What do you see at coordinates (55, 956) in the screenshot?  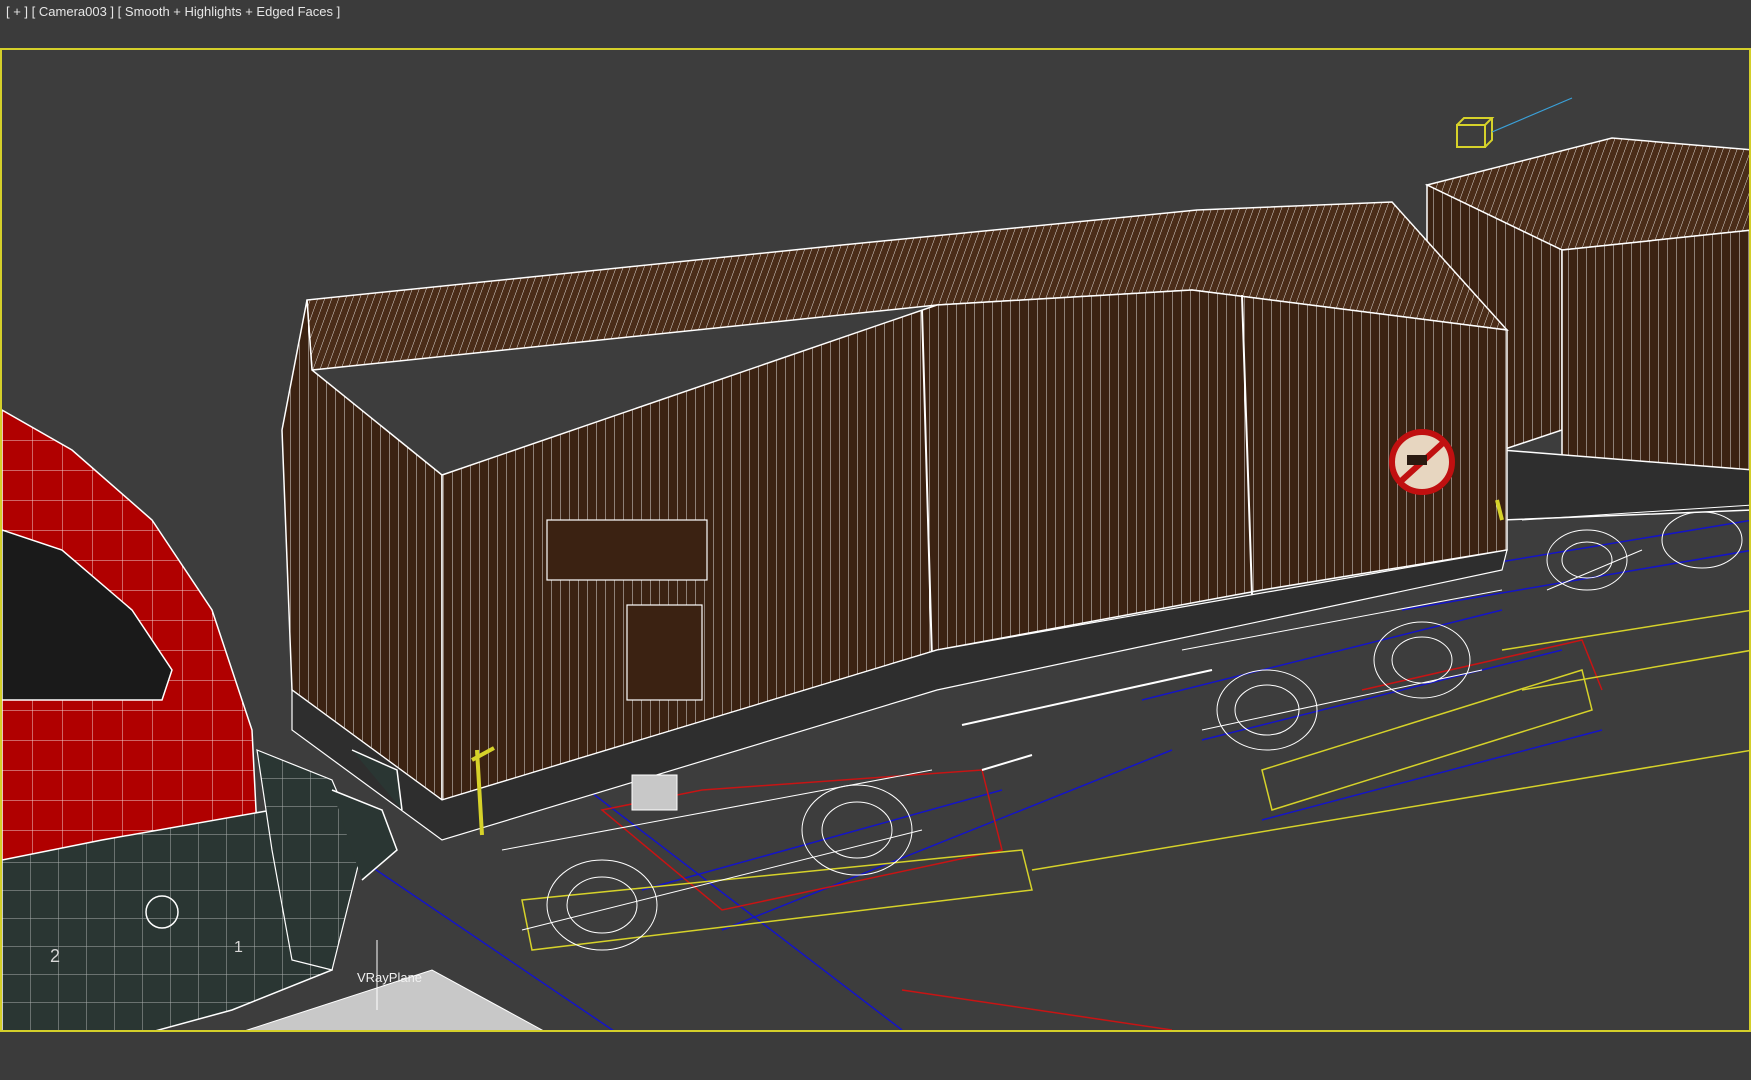 I see `loco-number-label: 2` at bounding box center [55, 956].